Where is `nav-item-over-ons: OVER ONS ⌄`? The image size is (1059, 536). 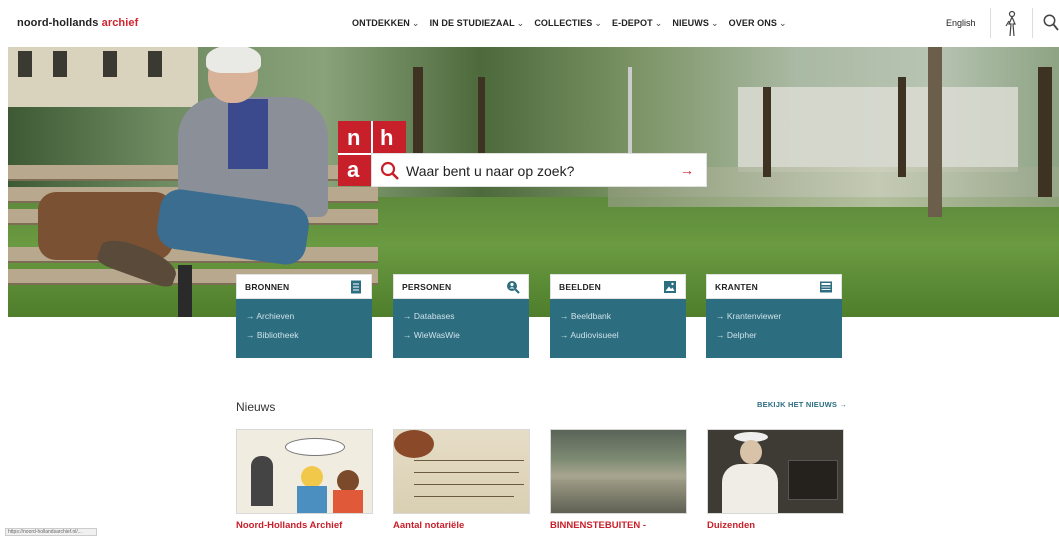 nav-item-over-ons: OVER ONS ⌄ is located at coordinates (758, 23).